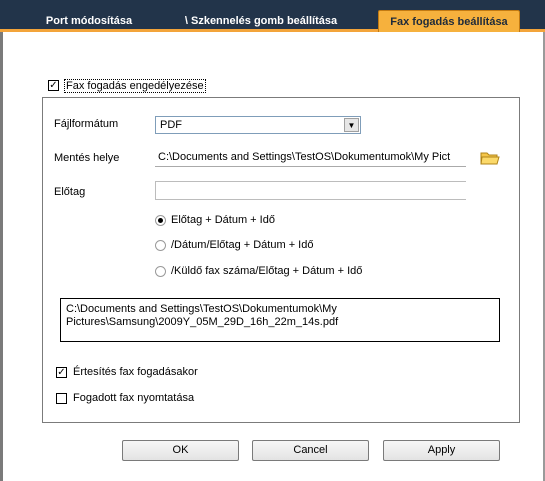 The image size is (545, 481). I want to click on print-received-fax-checkbox, so click(61, 398).